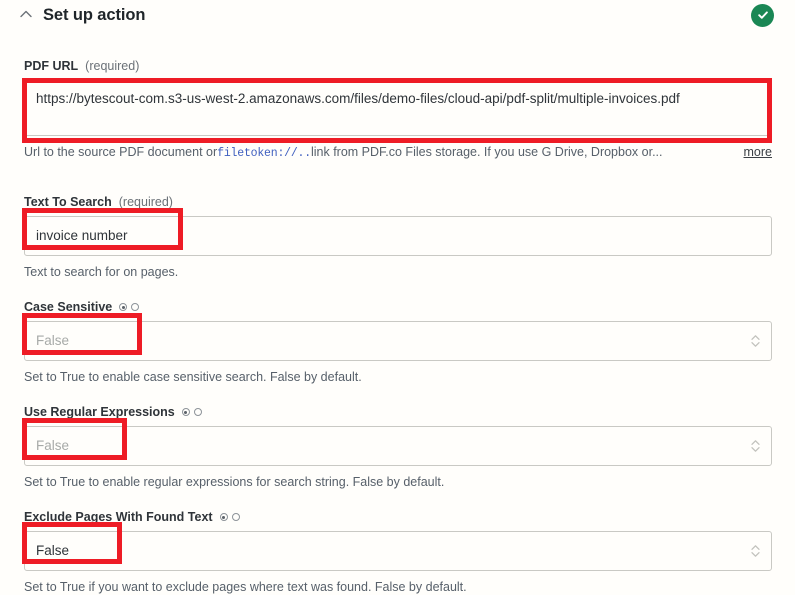 This screenshot has height=595, width=795. Describe the element at coordinates (121, 152) in the screenshot. I see `help-prefix: Url to the source PDF document or` at that location.